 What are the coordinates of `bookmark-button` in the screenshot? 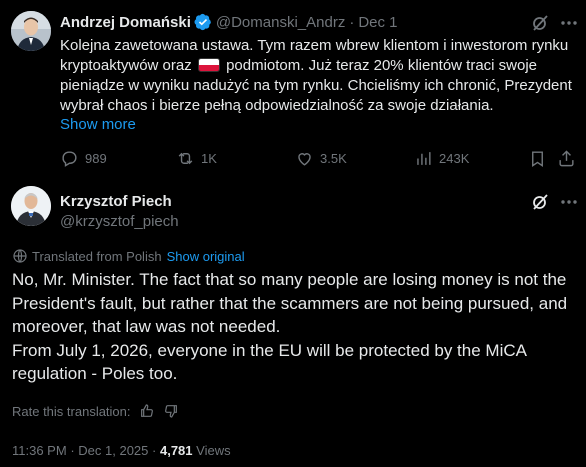 It's located at (540, 158).